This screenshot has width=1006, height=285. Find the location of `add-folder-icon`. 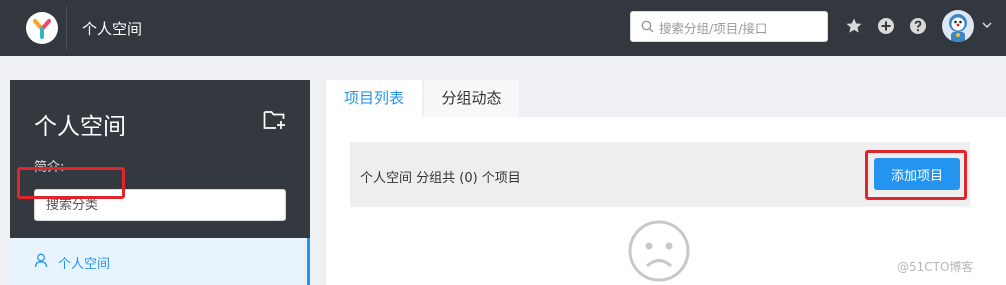

add-folder-icon is located at coordinates (275, 120).